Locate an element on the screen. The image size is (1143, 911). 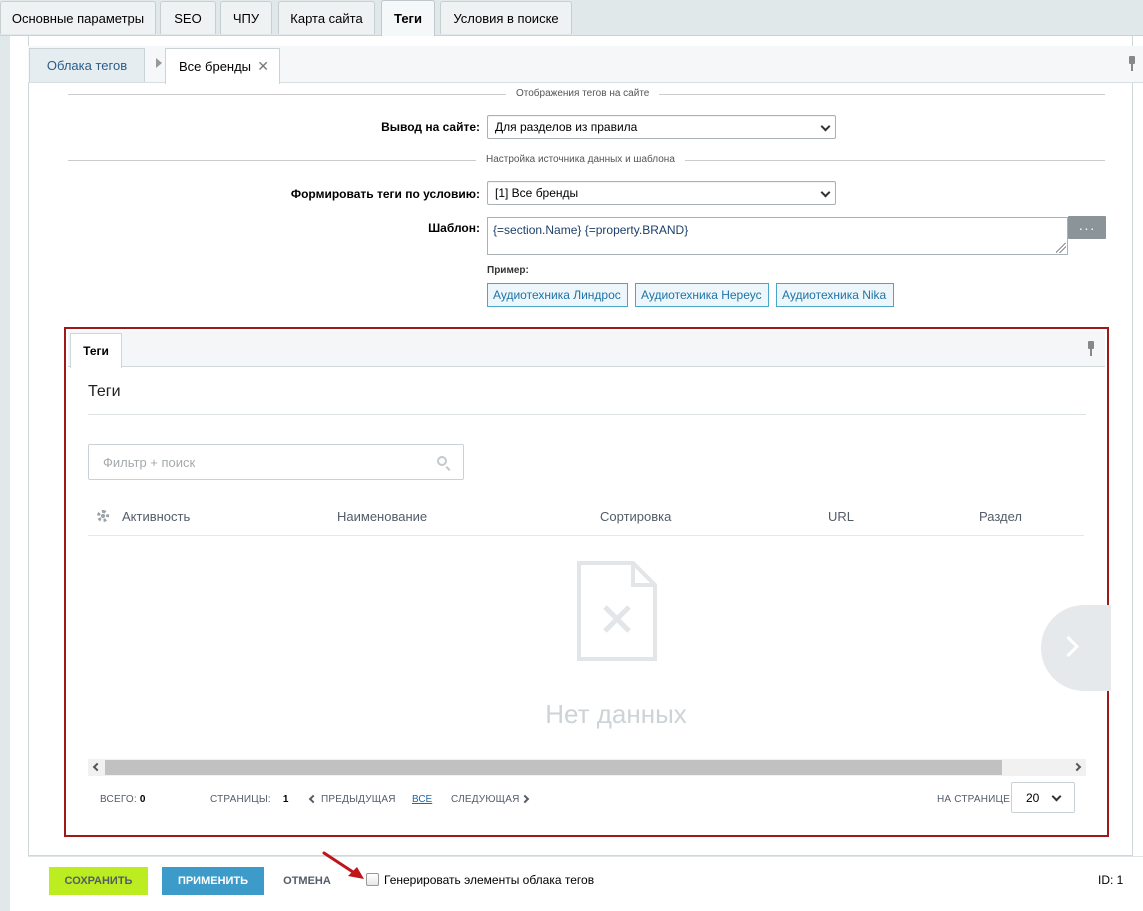
horizontal-scrollbar is located at coordinates (587, 767).